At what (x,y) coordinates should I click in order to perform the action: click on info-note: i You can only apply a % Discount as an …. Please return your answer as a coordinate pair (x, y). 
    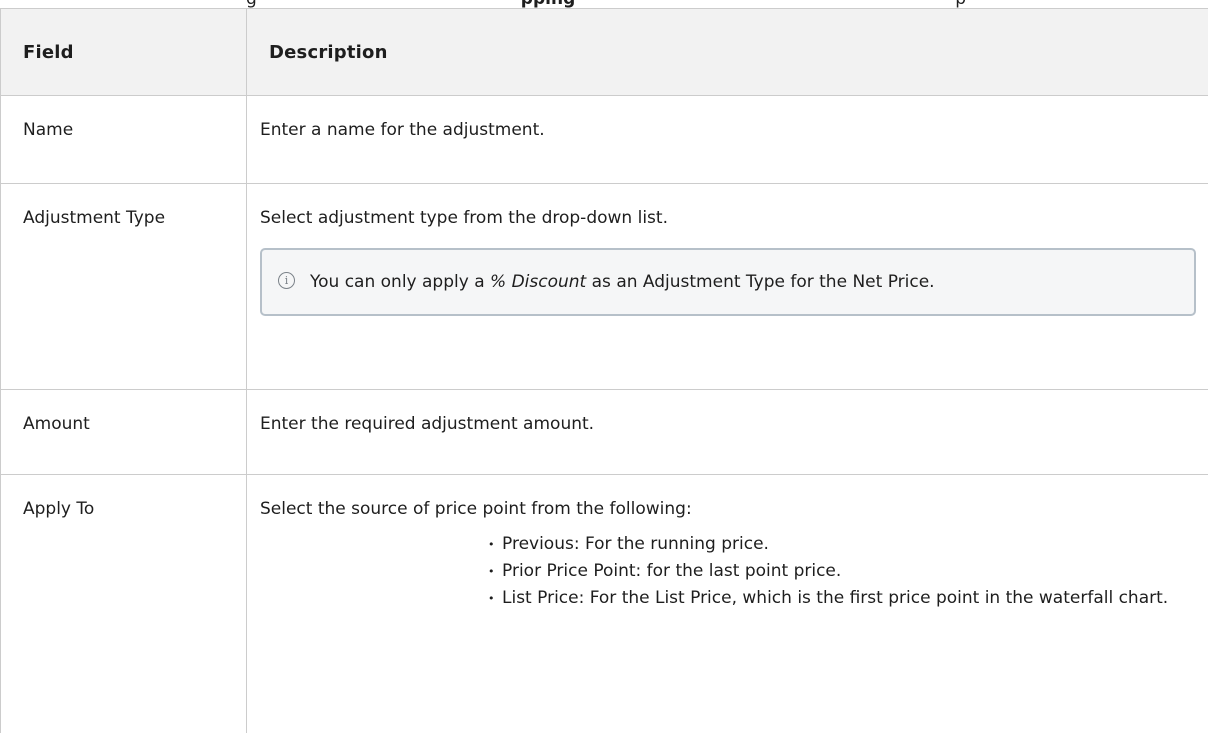
    Looking at the image, I should click on (728, 282).